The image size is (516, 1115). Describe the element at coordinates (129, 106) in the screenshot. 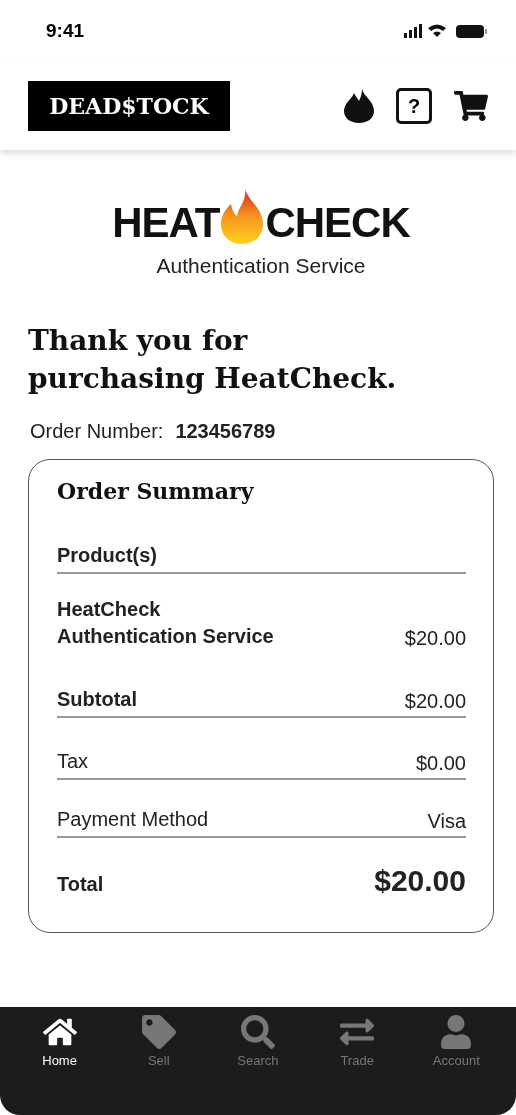

I see `brand-logo: DEAD$TOCK` at that location.